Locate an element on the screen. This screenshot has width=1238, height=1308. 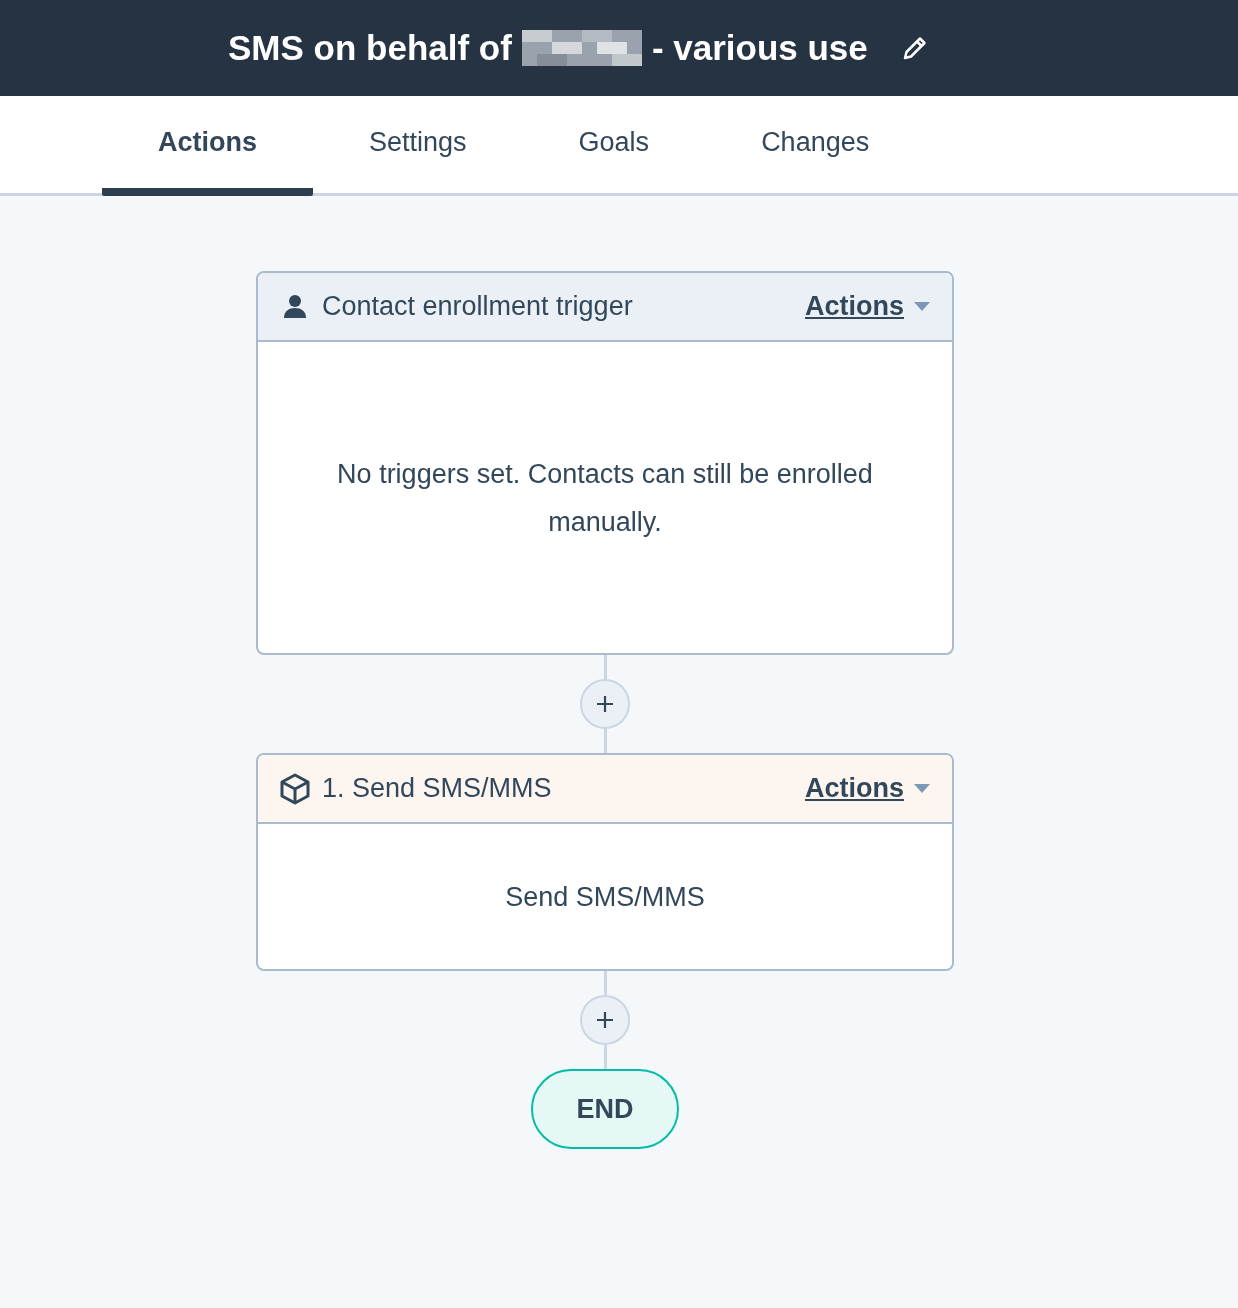
cube-icon is located at coordinates (295, 788).